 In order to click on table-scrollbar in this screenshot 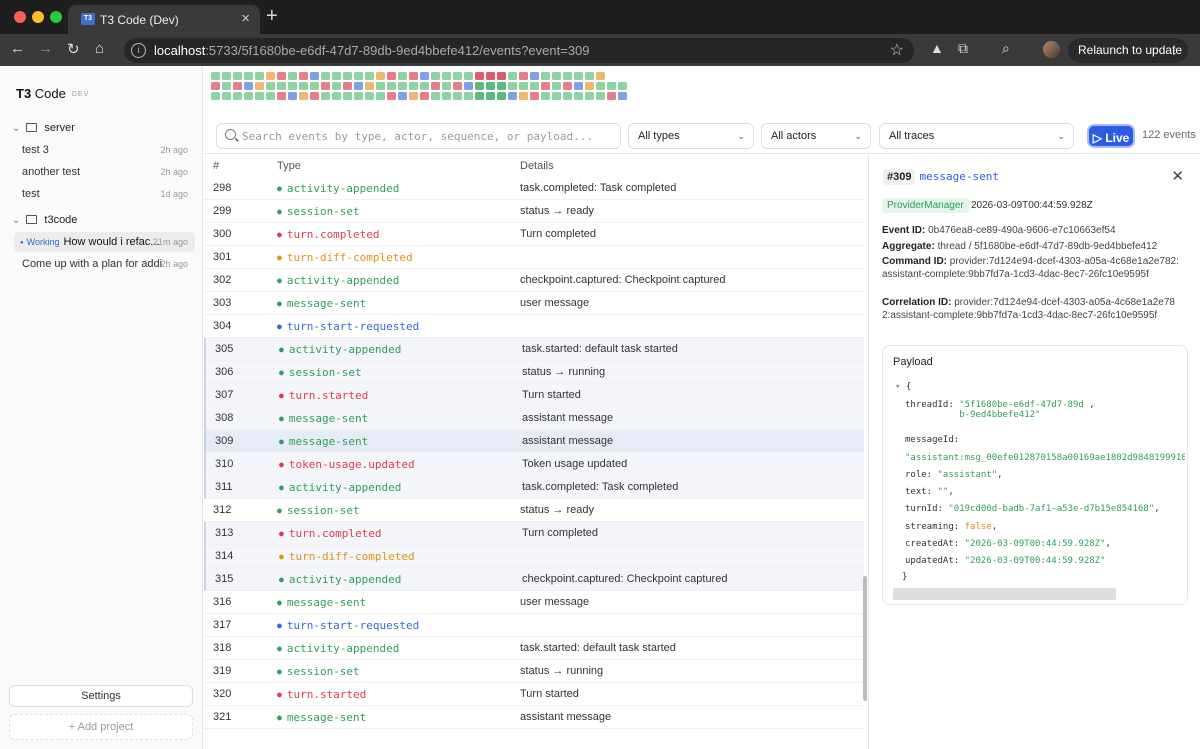, I will do `click(865, 638)`.